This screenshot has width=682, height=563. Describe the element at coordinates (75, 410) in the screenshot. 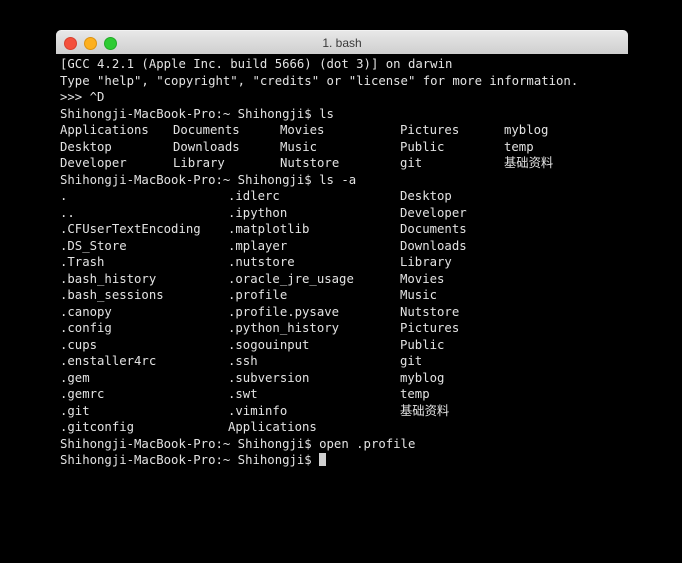

I see `ls-a-cell: .git` at that location.